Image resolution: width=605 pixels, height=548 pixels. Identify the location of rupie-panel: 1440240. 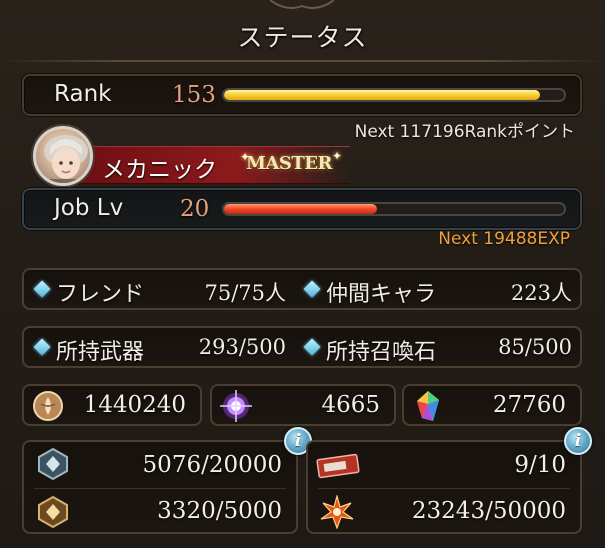
(112, 405).